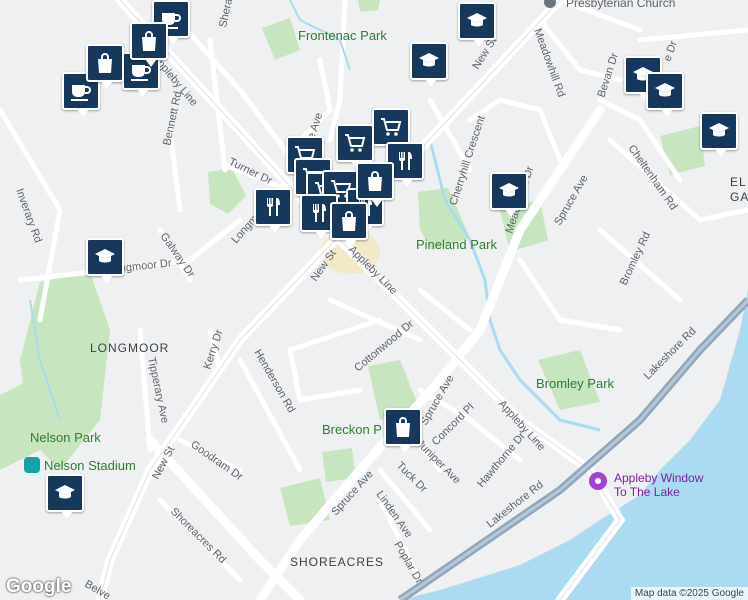  What do you see at coordinates (456, 244) in the screenshot?
I see `park-label-pineland: Pineland Park` at bounding box center [456, 244].